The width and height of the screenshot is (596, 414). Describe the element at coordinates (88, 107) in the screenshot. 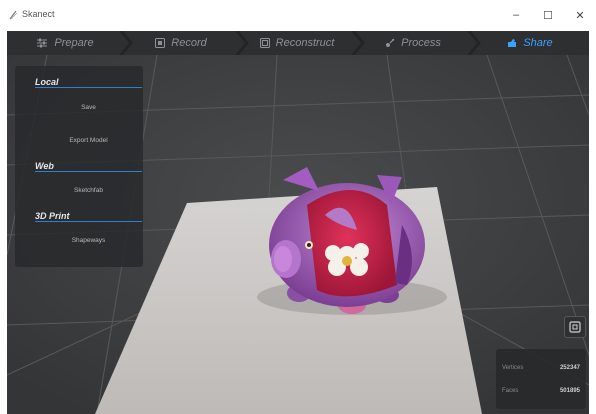

I see `save-button: Save` at that location.